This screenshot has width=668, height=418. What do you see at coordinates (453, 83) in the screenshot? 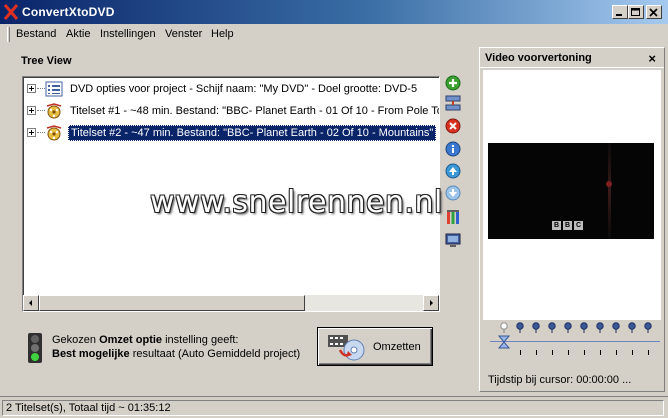
I see `add-icon` at bounding box center [453, 83].